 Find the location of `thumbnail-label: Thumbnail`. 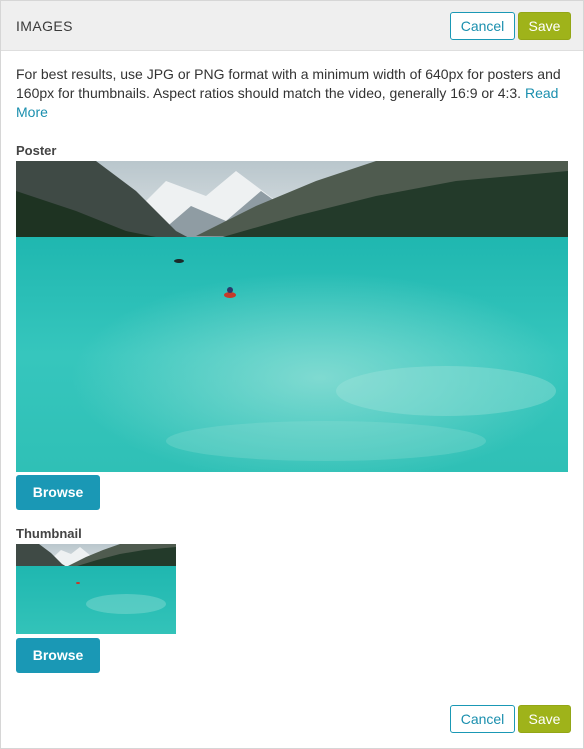

thumbnail-label: Thumbnail is located at coordinates (49, 533).